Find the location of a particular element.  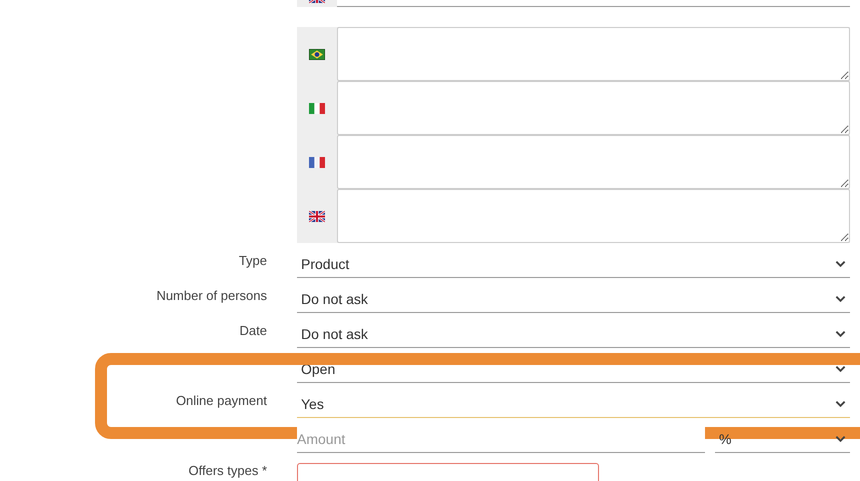

select-field: Yes is located at coordinates (573, 403).